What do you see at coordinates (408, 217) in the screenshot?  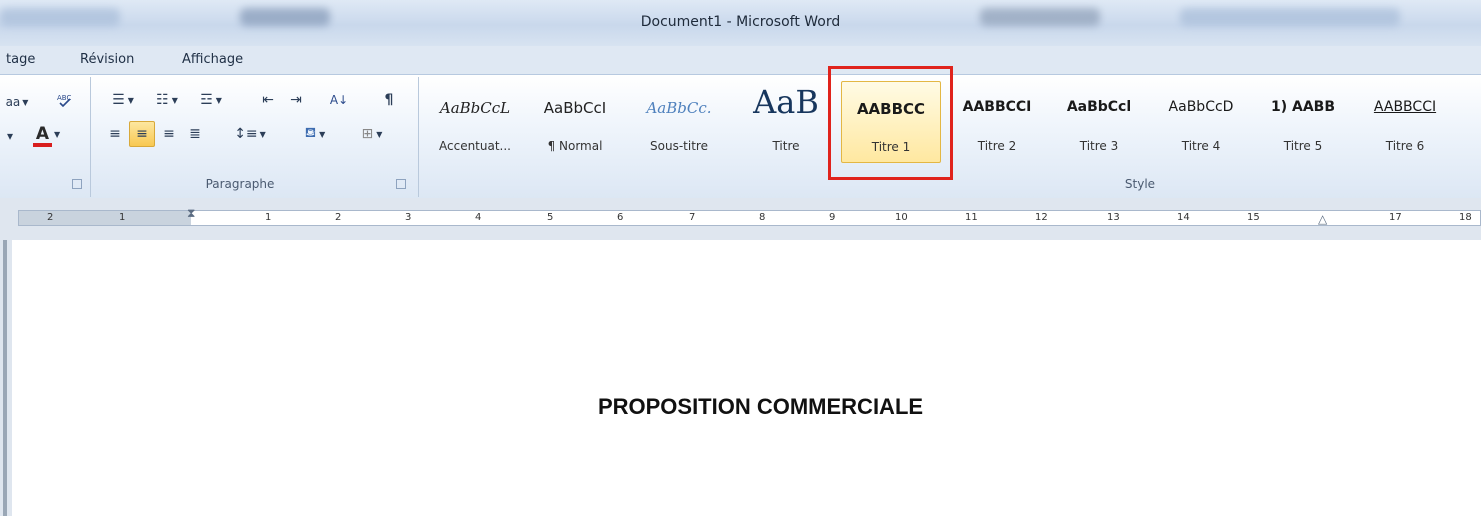 I see `ruler-number: 3` at bounding box center [408, 217].